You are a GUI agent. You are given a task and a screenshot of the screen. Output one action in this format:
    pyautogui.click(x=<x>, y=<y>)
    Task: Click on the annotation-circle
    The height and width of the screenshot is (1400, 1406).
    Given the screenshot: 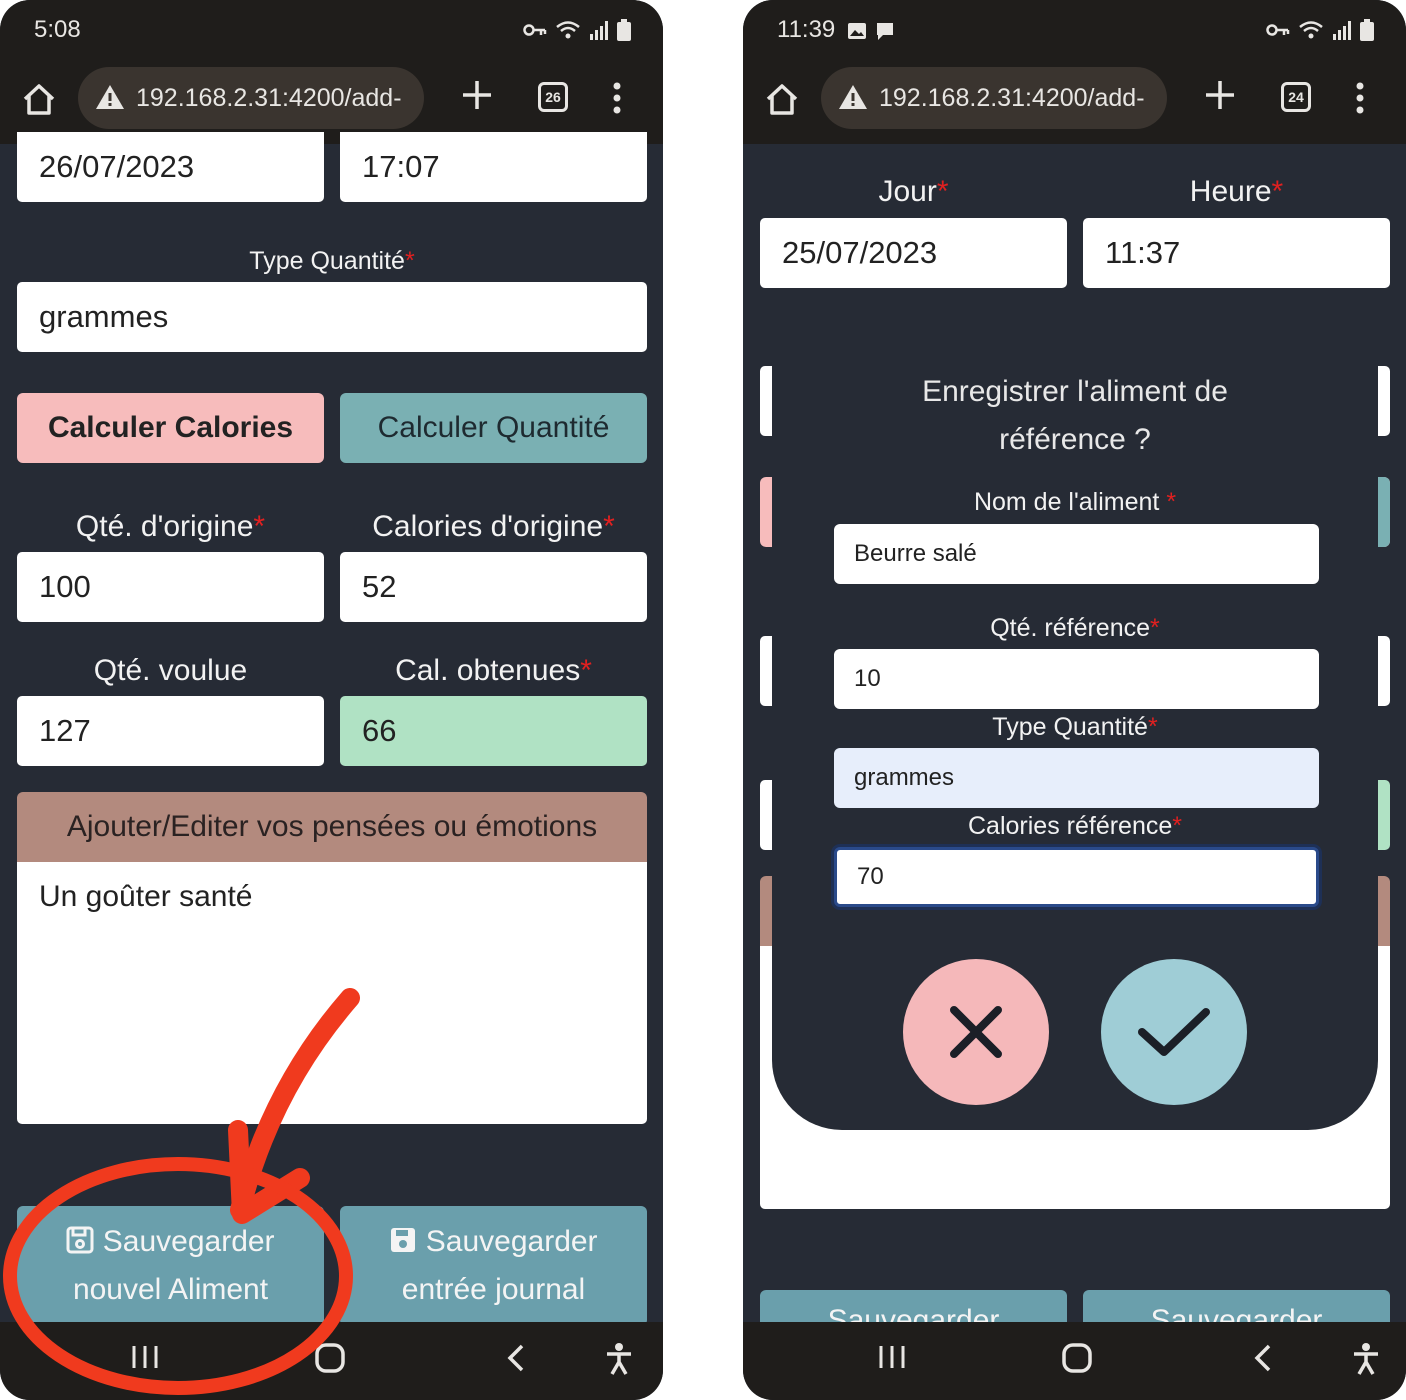 What is the action you would take?
    pyautogui.click(x=178, y=1276)
    